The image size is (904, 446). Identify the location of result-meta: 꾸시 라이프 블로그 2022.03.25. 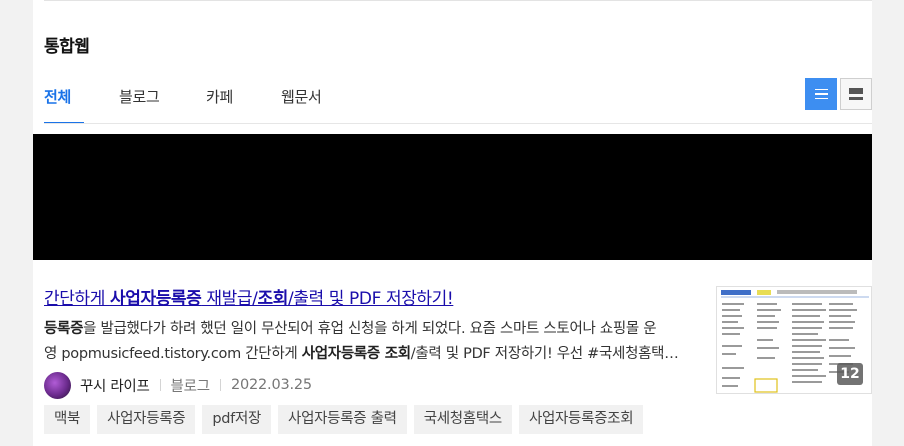
(178, 385).